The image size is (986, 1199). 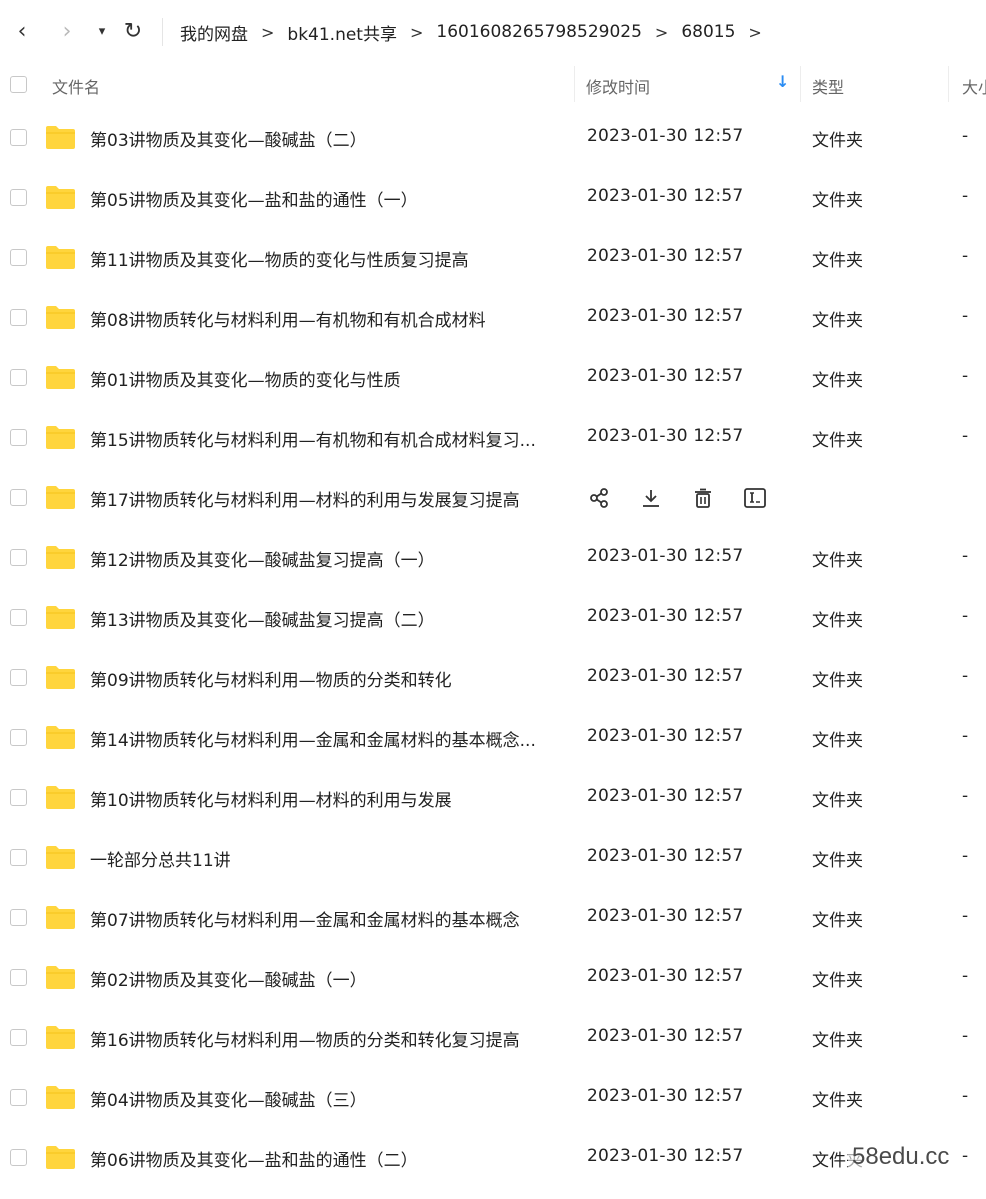 I want to click on column-header-size: 大小, so click(x=974, y=86).